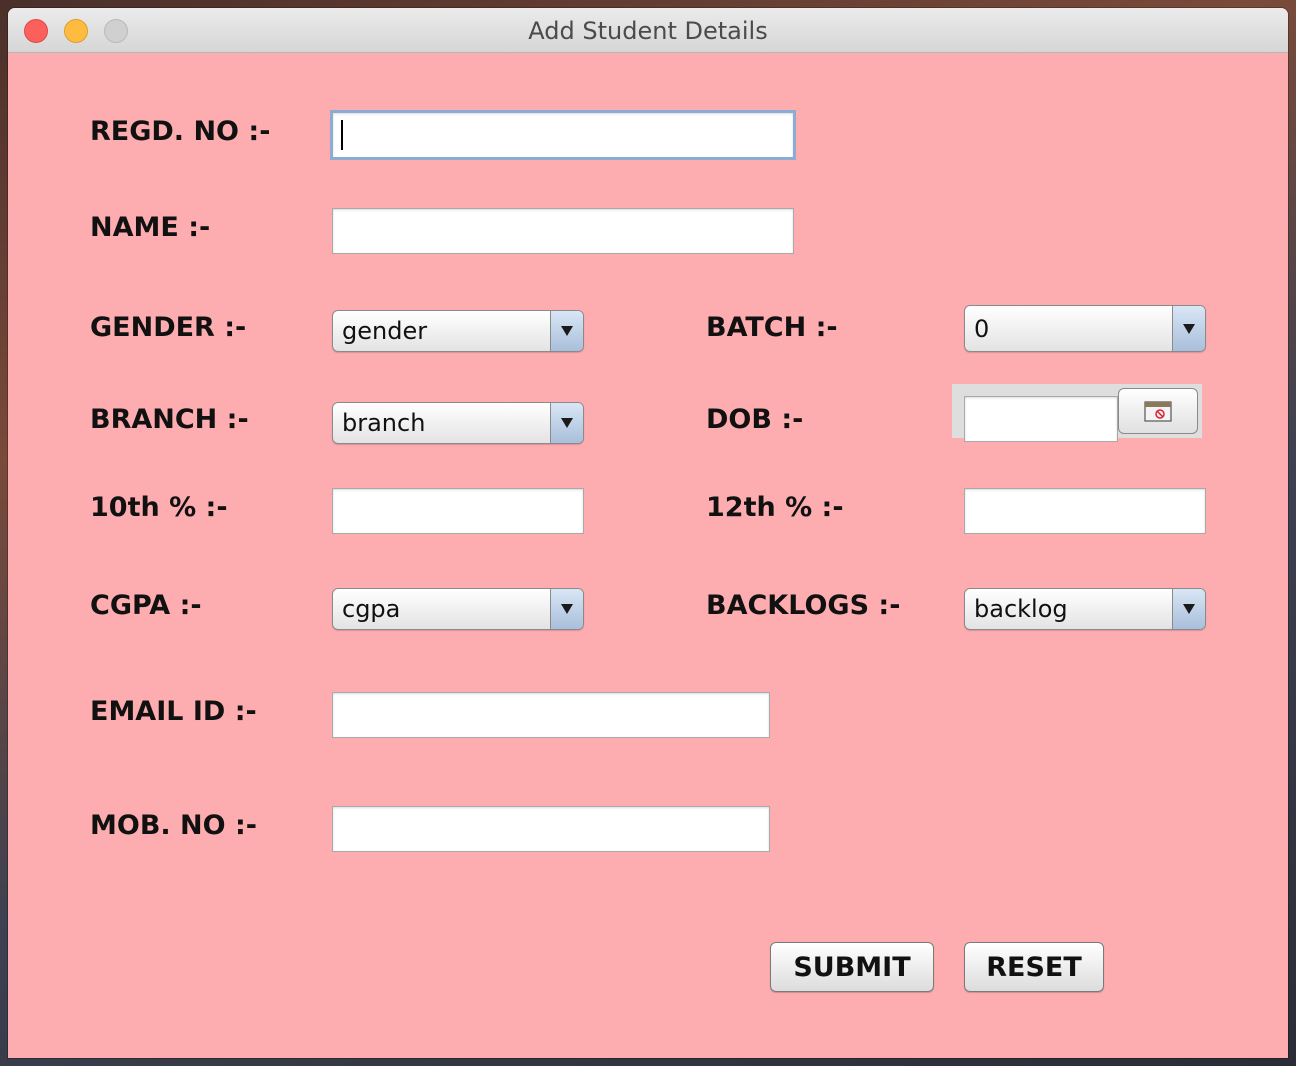 The height and width of the screenshot is (1066, 1296). What do you see at coordinates (168, 327) in the screenshot?
I see `gender-label: GENDER :-` at bounding box center [168, 327].